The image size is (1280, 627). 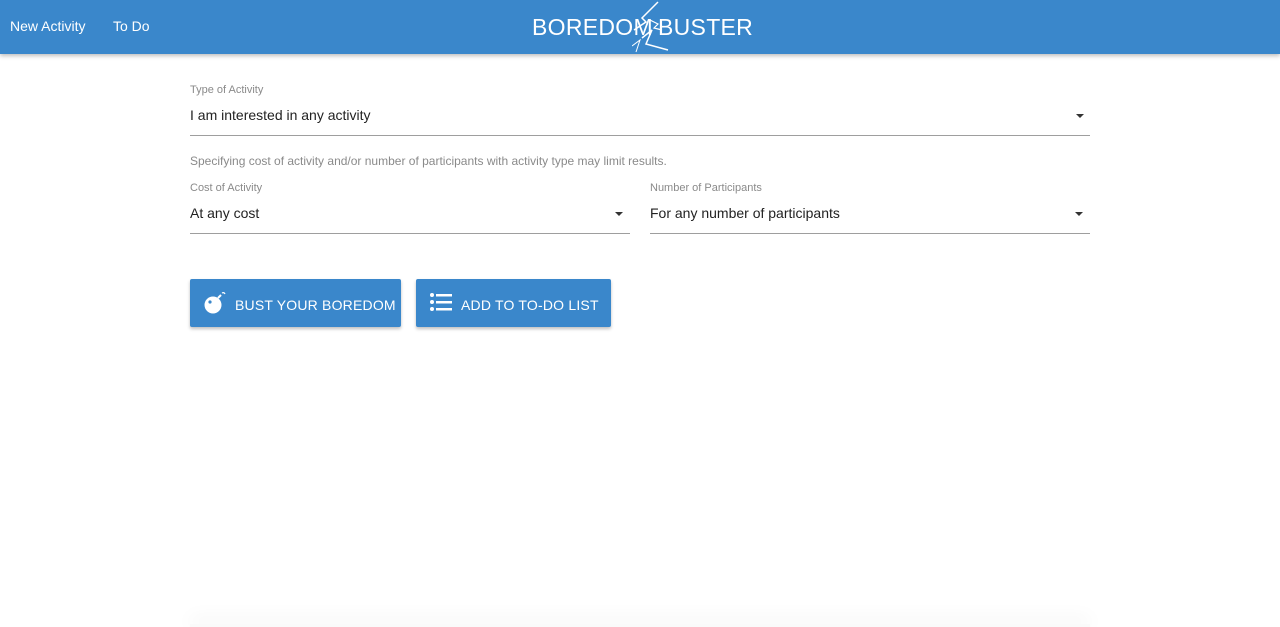 What do you see at coordinates (226, 188) in the screenshot?
I see `cost-of-activity-label: Cost of Activity` at bounding box center [226, 188].